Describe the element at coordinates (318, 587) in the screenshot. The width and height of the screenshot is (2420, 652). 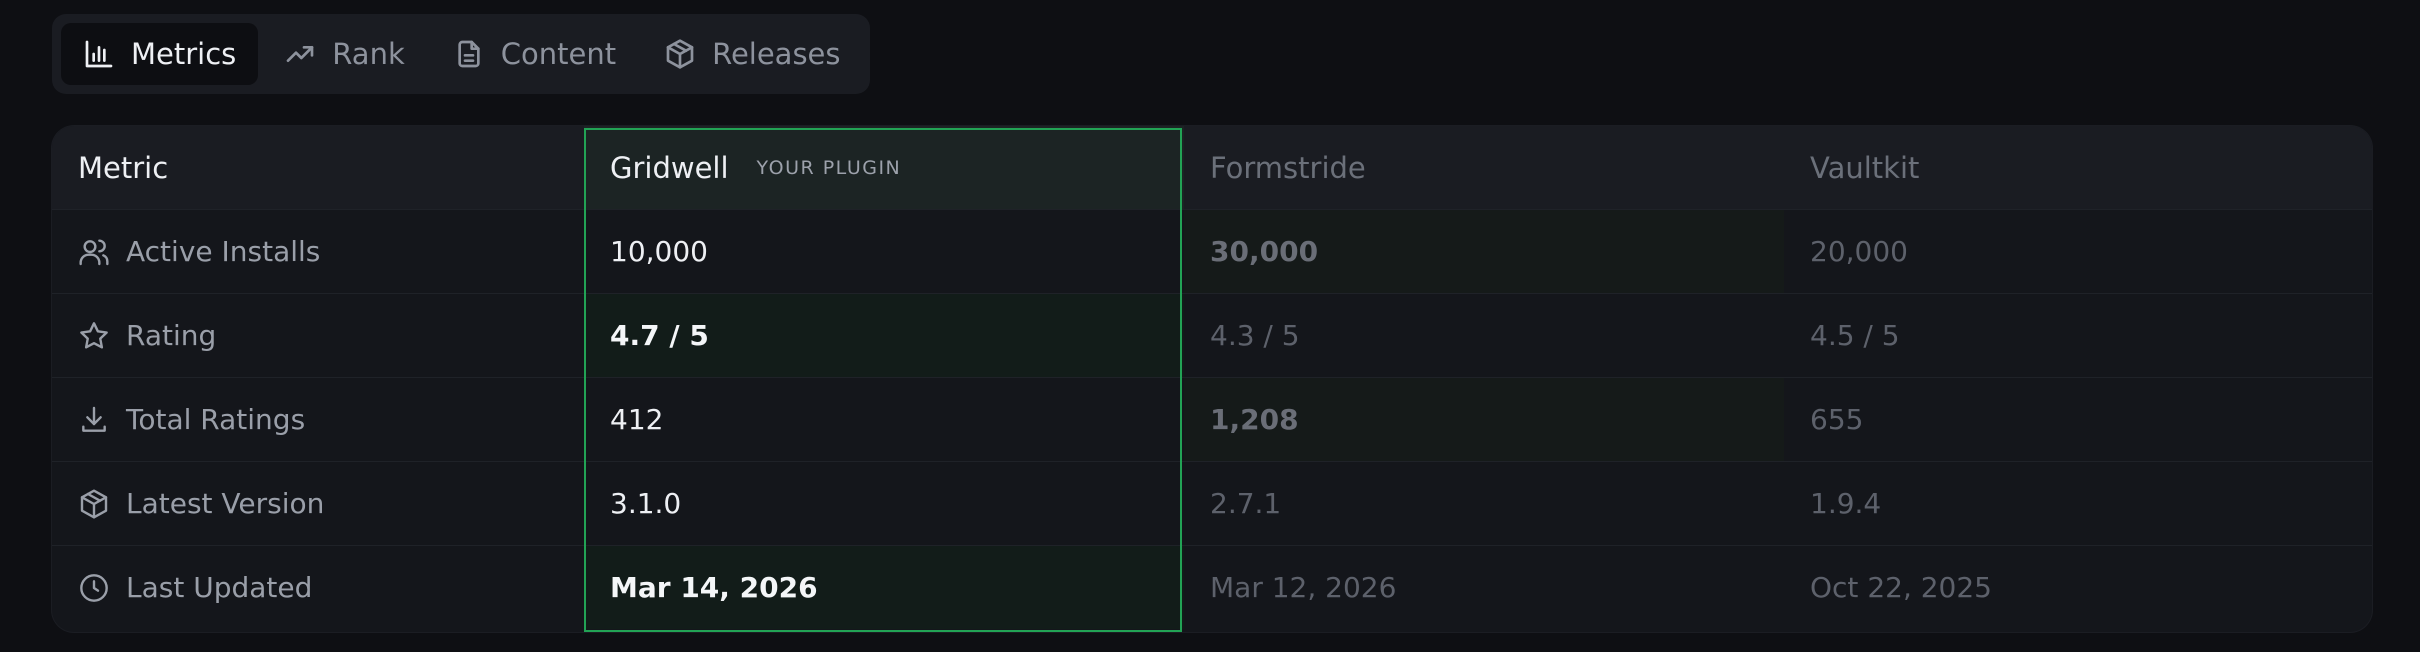
I see `metric-cell: Last Updated` at that location.